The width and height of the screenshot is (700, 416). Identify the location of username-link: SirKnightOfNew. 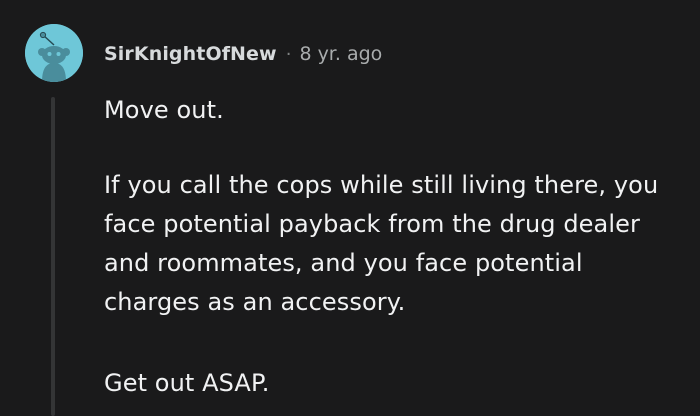
(190, 54).